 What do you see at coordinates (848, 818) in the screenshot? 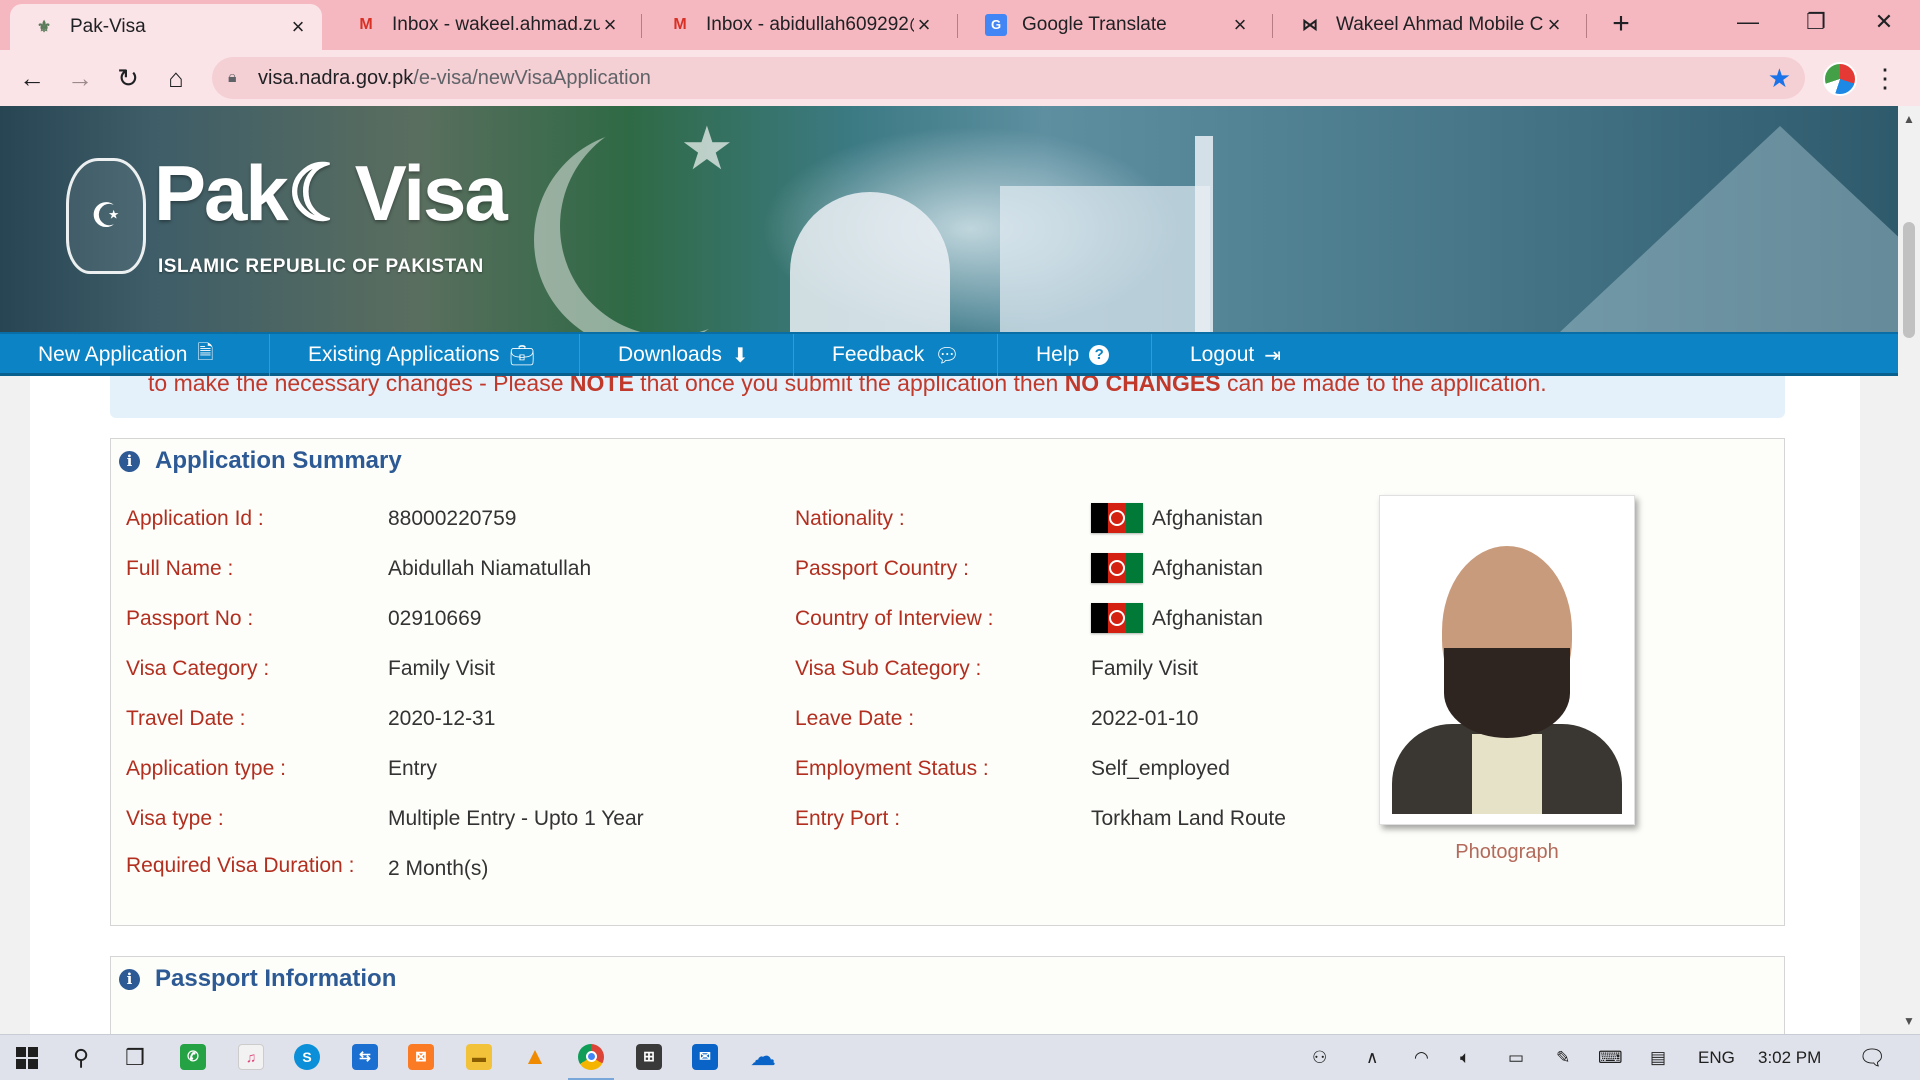
I see `field-label: Entry Port :` at bounding box center [848, 818].